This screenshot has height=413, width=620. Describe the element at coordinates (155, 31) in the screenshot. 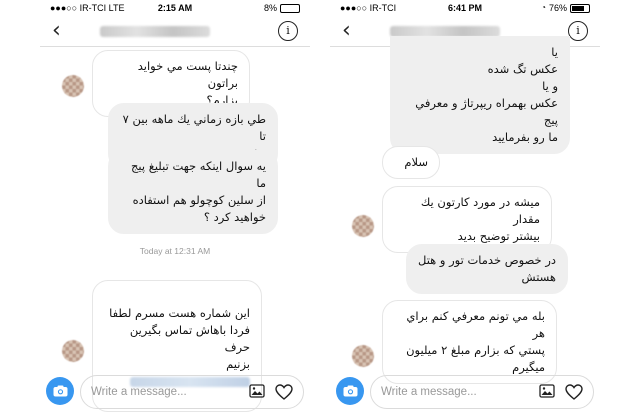

I see `blurred-username` at that location.